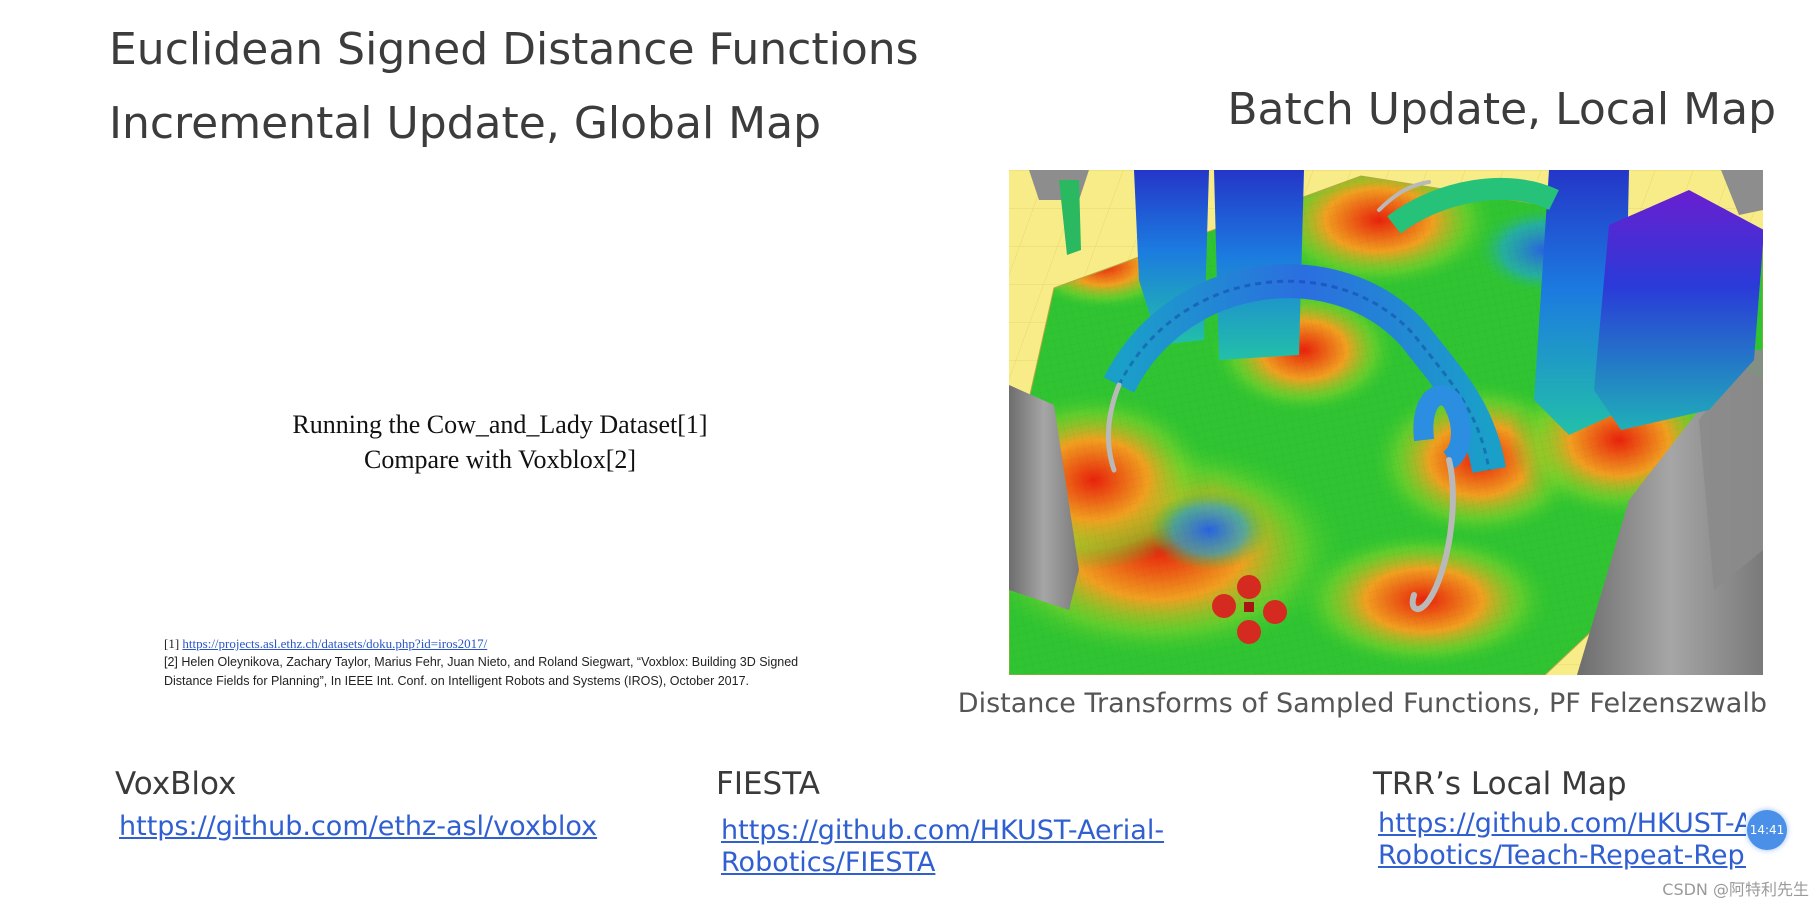 The image size is (1819, 906). I want to click on video-caption-line-2: Compare with Voxblox[2], so click(500, 459).